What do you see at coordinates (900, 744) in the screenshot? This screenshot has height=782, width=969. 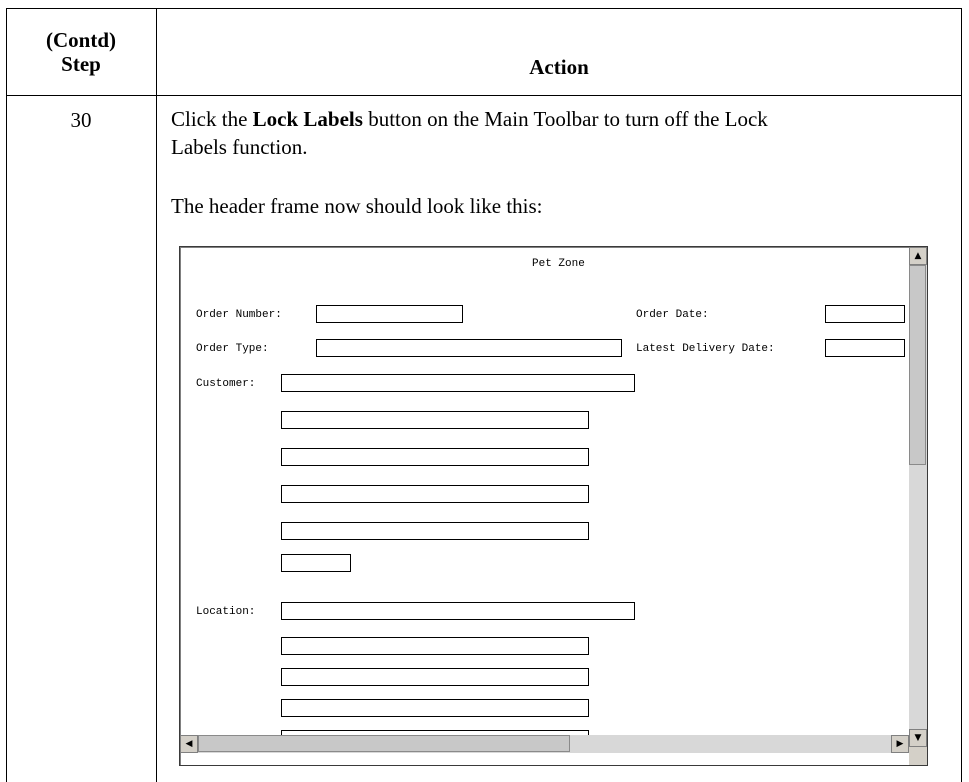 I see `scroll-right-icon: ▶` at bounding box center [900, 744].